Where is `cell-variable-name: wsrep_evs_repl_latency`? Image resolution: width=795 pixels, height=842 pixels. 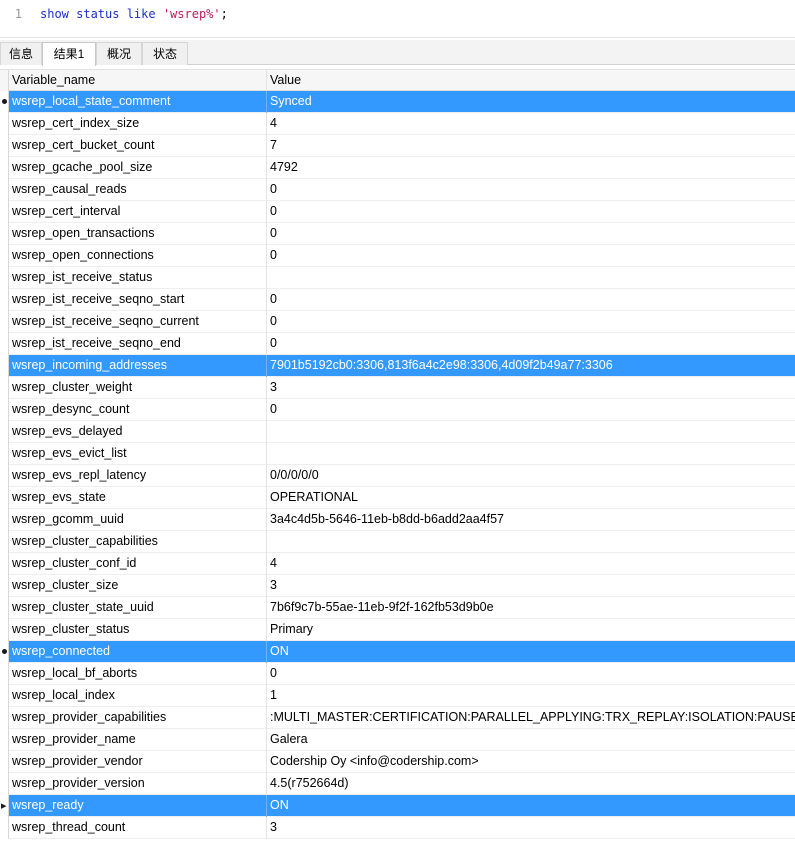 cell-variable-name: wsrep_evs_repl_latency is located at coordinates (138, 476).